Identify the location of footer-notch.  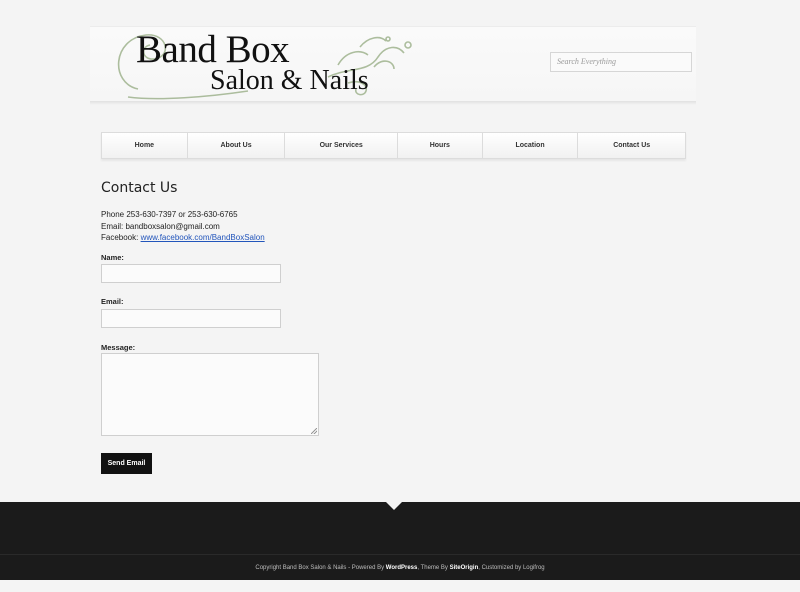
(394, 506).